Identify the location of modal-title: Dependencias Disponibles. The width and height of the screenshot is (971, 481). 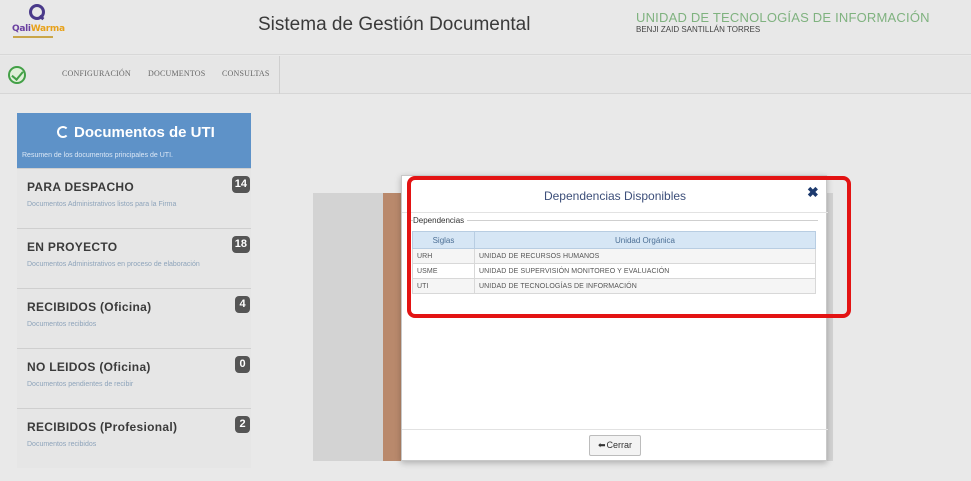
(615, 196).